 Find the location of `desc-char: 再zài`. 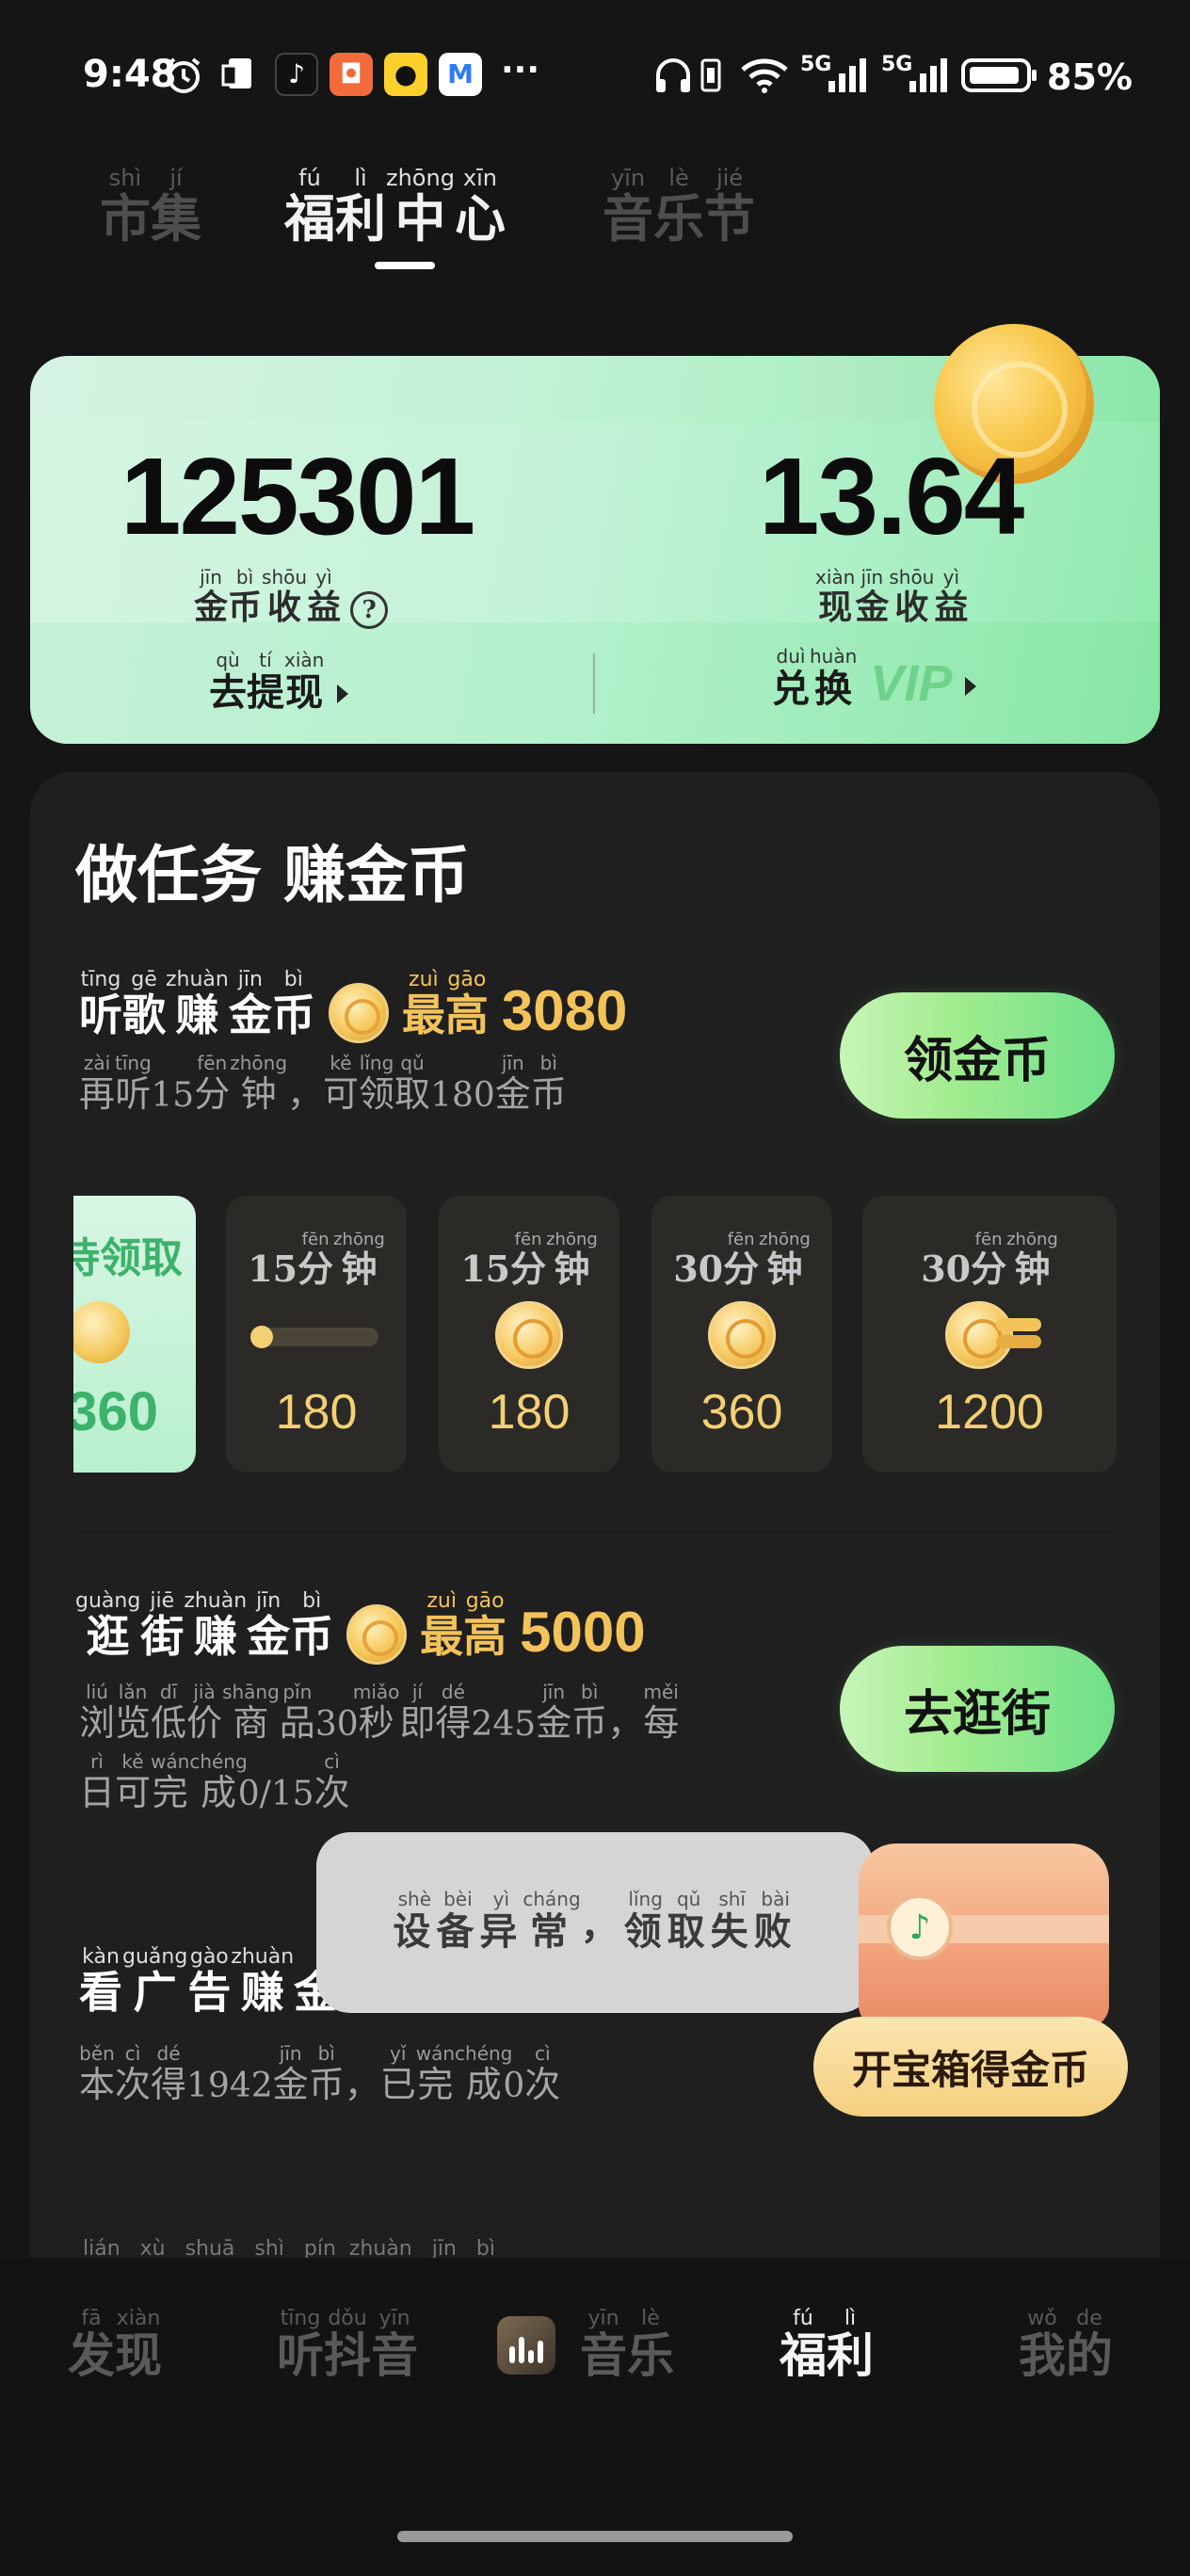

desc-char: 再zài is located at coordinates (97, 1083).